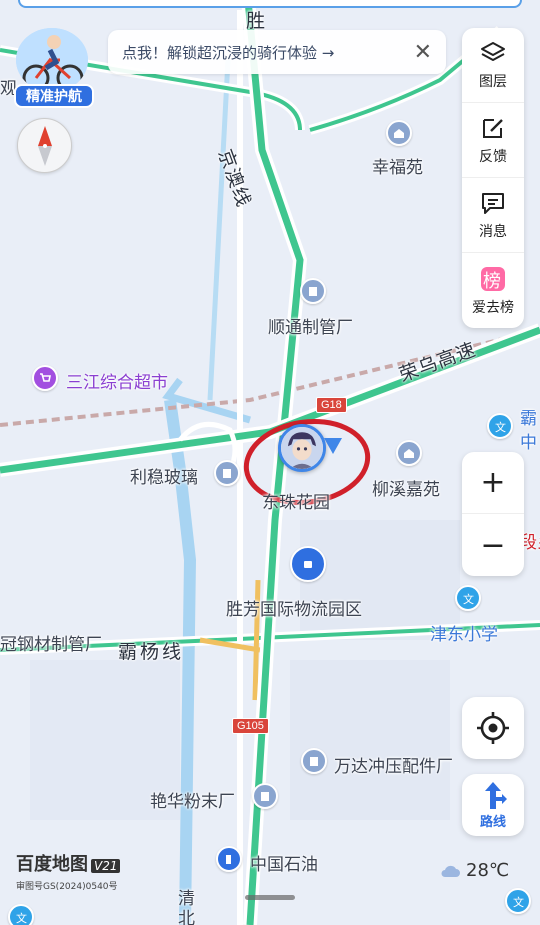  I want to click on brand-name: 百度地图, so click(52, 864).